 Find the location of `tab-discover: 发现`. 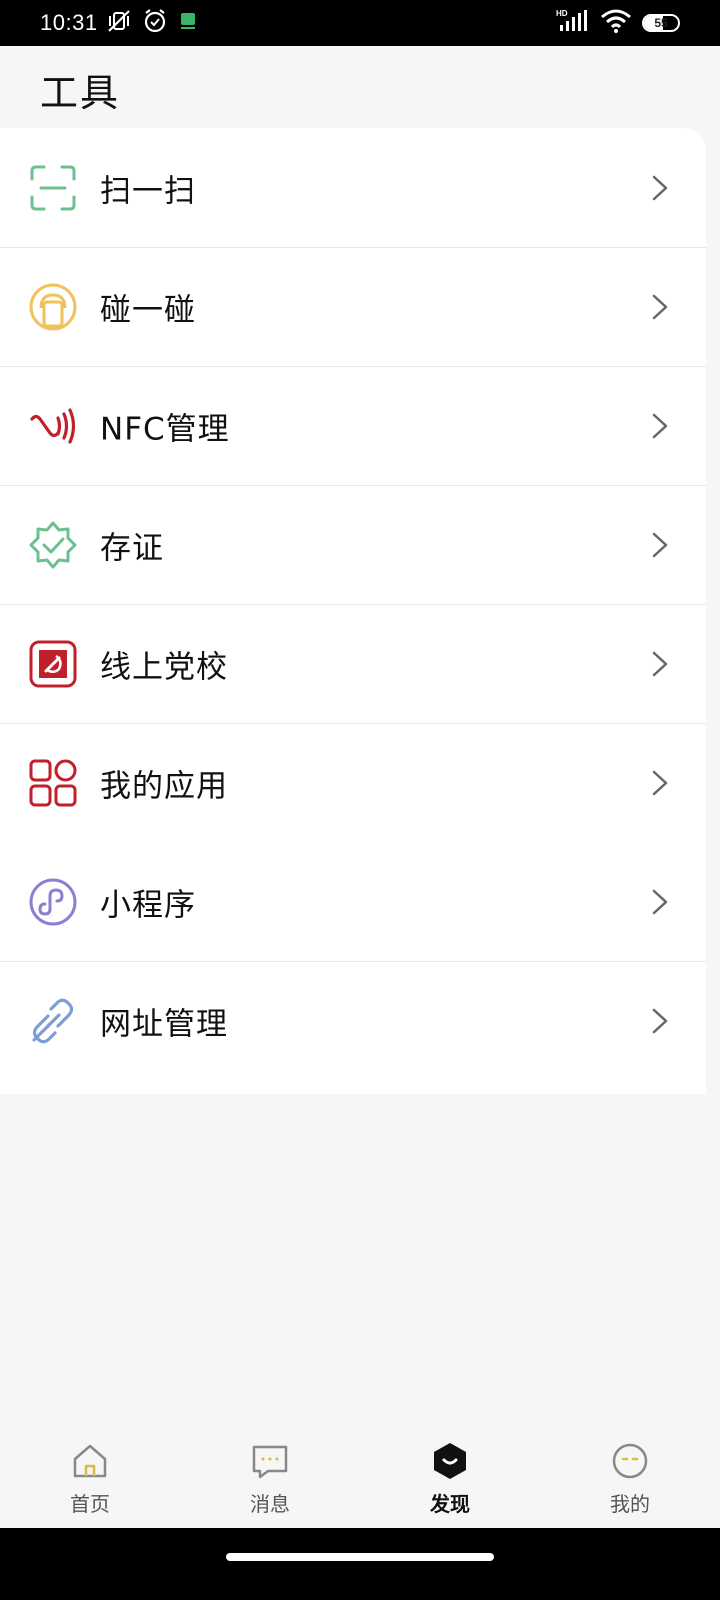

tab-discover: 发现 is located at coordinates (450, 1478).